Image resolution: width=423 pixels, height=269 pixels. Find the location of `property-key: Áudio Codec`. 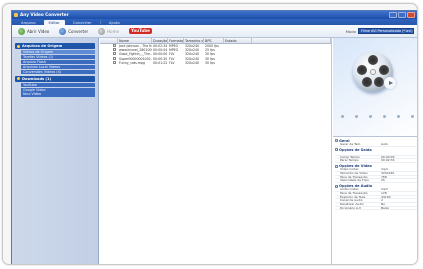

property-key: Áudio Codec is located at coordinates (349, 189).